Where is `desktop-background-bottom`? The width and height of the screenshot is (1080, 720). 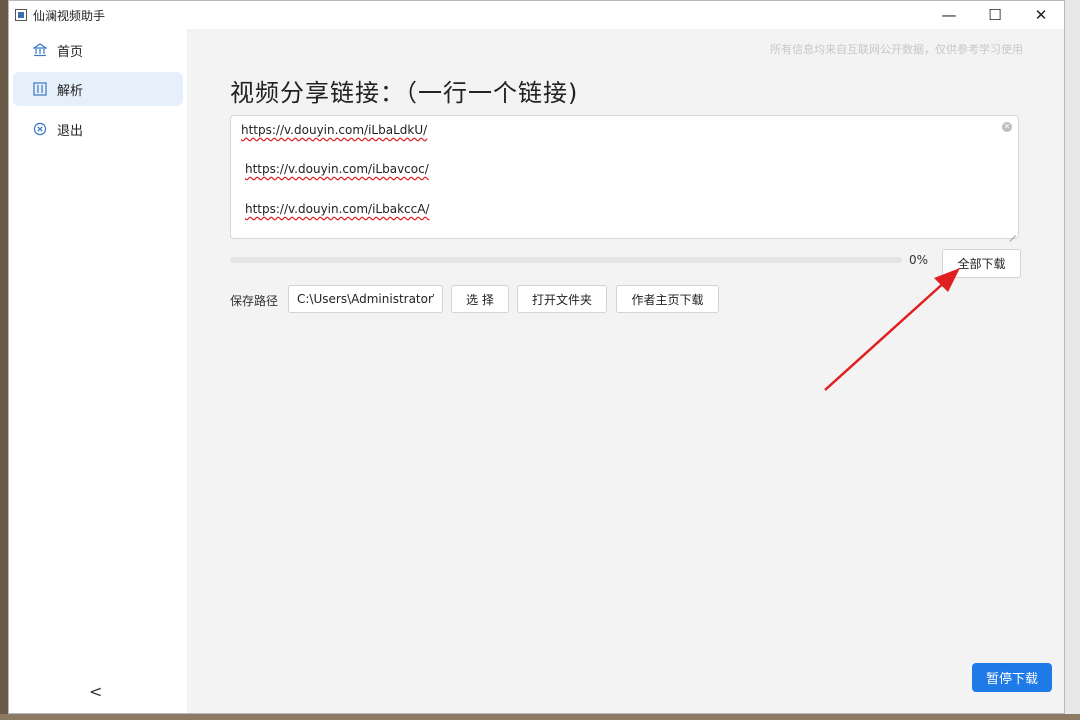 desktop-background-bottom is located at coordinates (540, 717).